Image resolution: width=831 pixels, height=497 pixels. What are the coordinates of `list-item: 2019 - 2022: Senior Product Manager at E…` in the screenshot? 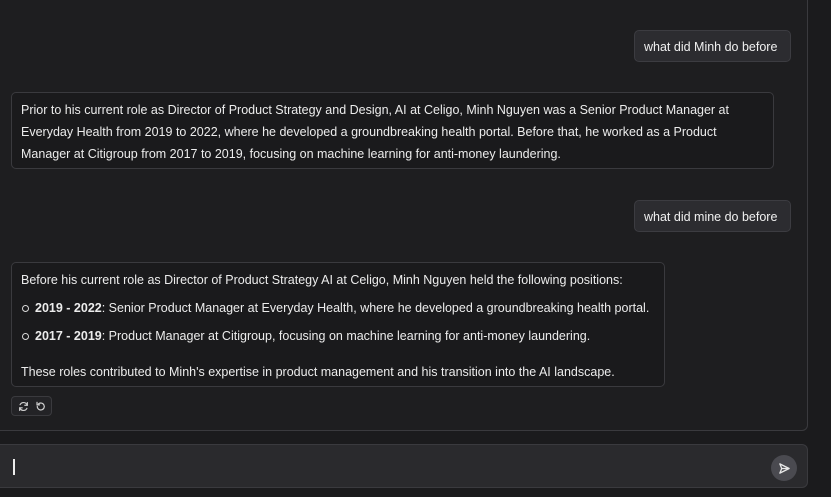 It's located at (338, 308).